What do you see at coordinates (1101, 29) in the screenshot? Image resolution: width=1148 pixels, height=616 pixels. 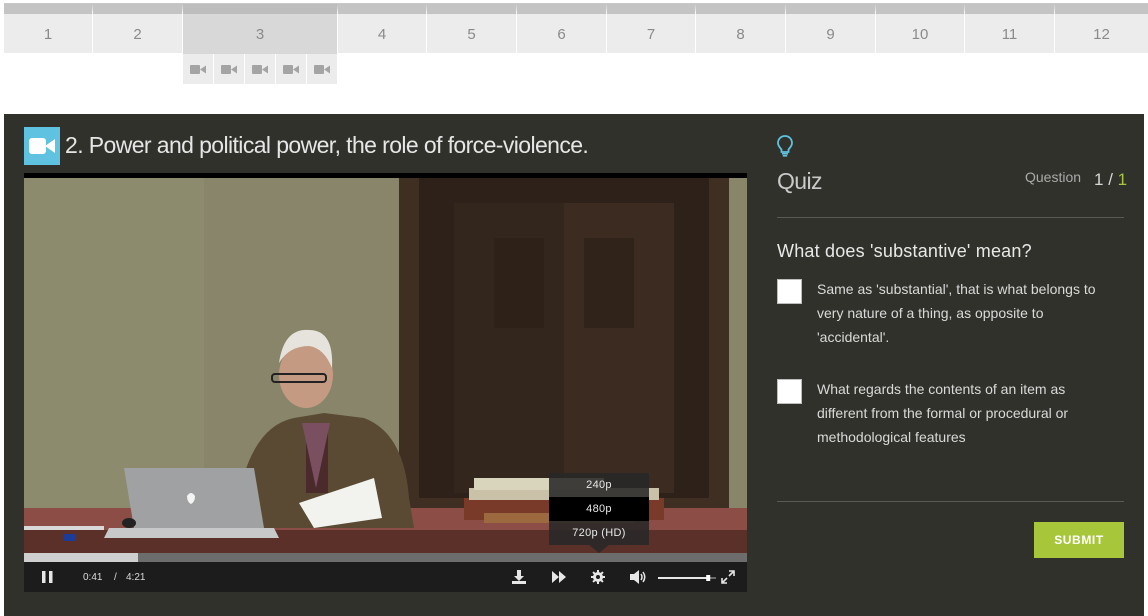 I see `lesson-tab-12: 12` at bounding box center [1101, 29].